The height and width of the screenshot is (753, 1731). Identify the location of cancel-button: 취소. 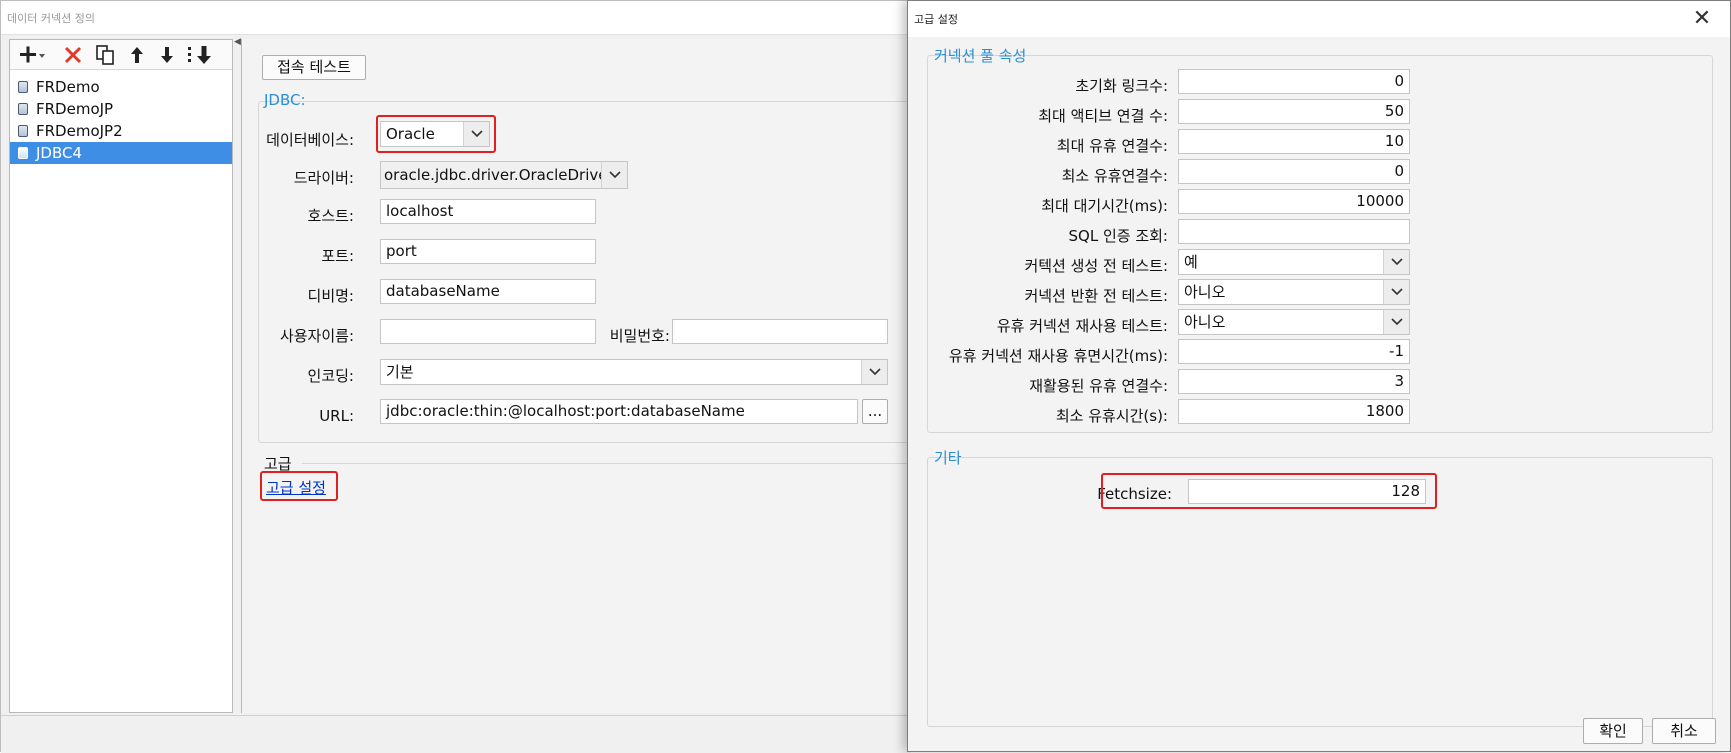
(1684, 731).